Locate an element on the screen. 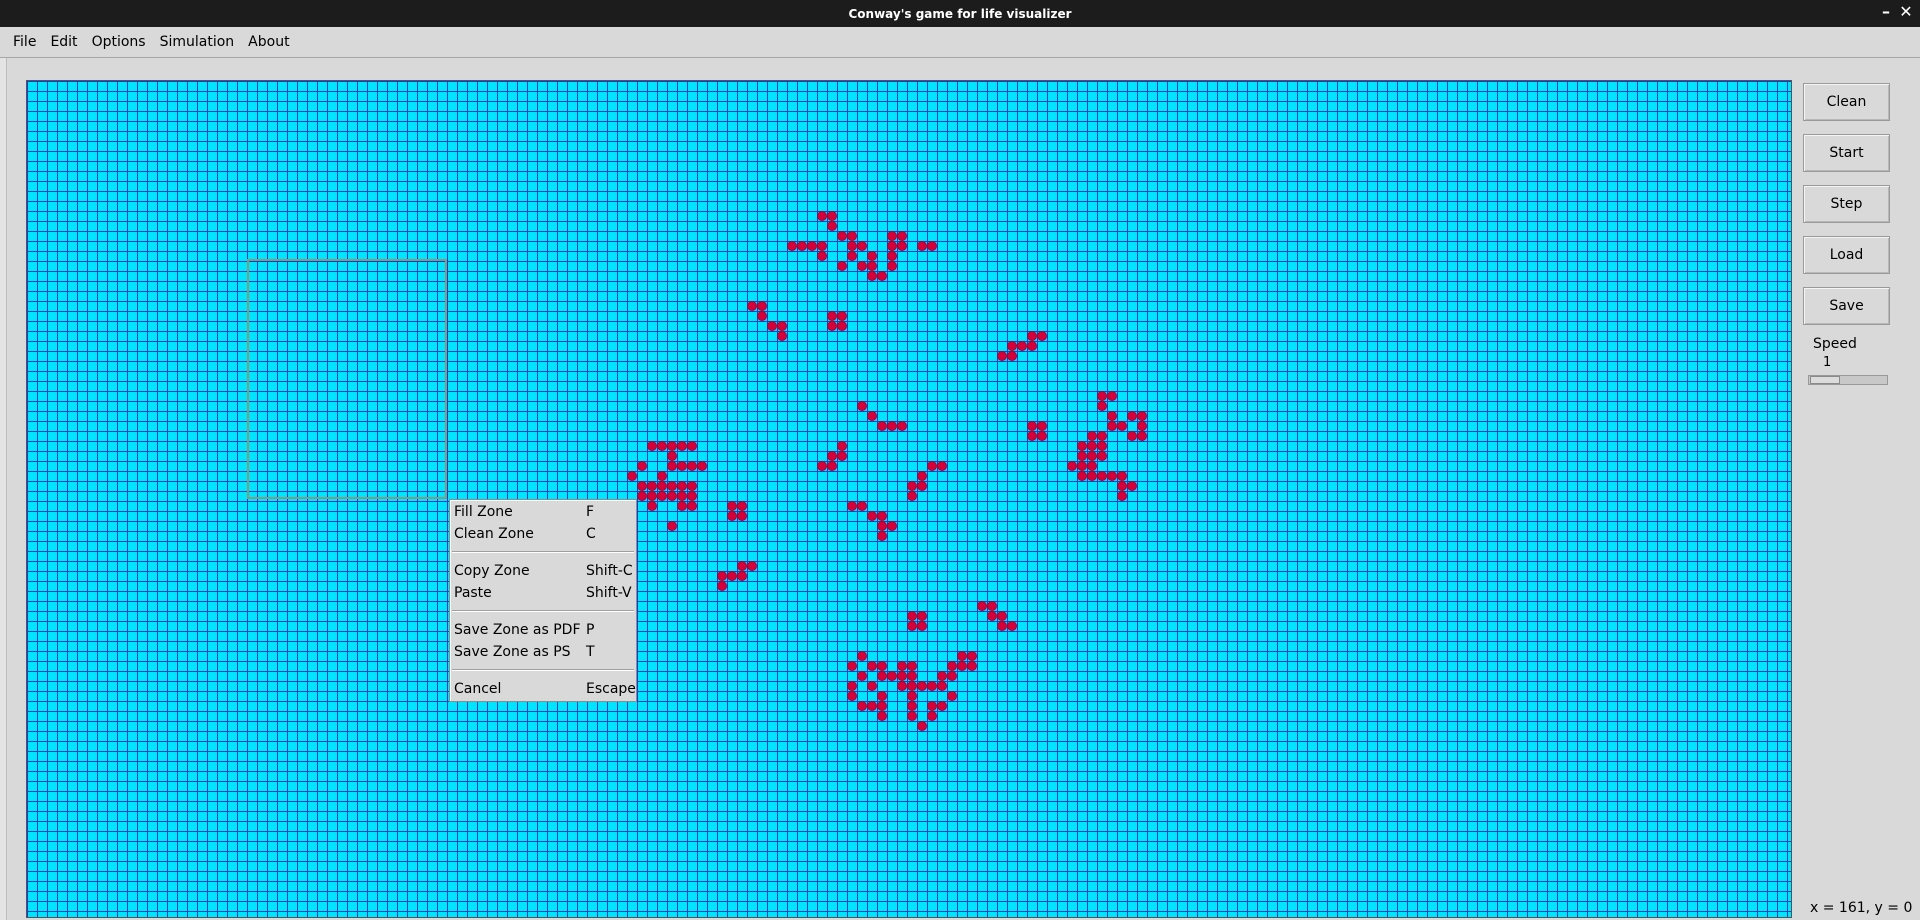  menu-about: About is located at coordinates (268, 42).